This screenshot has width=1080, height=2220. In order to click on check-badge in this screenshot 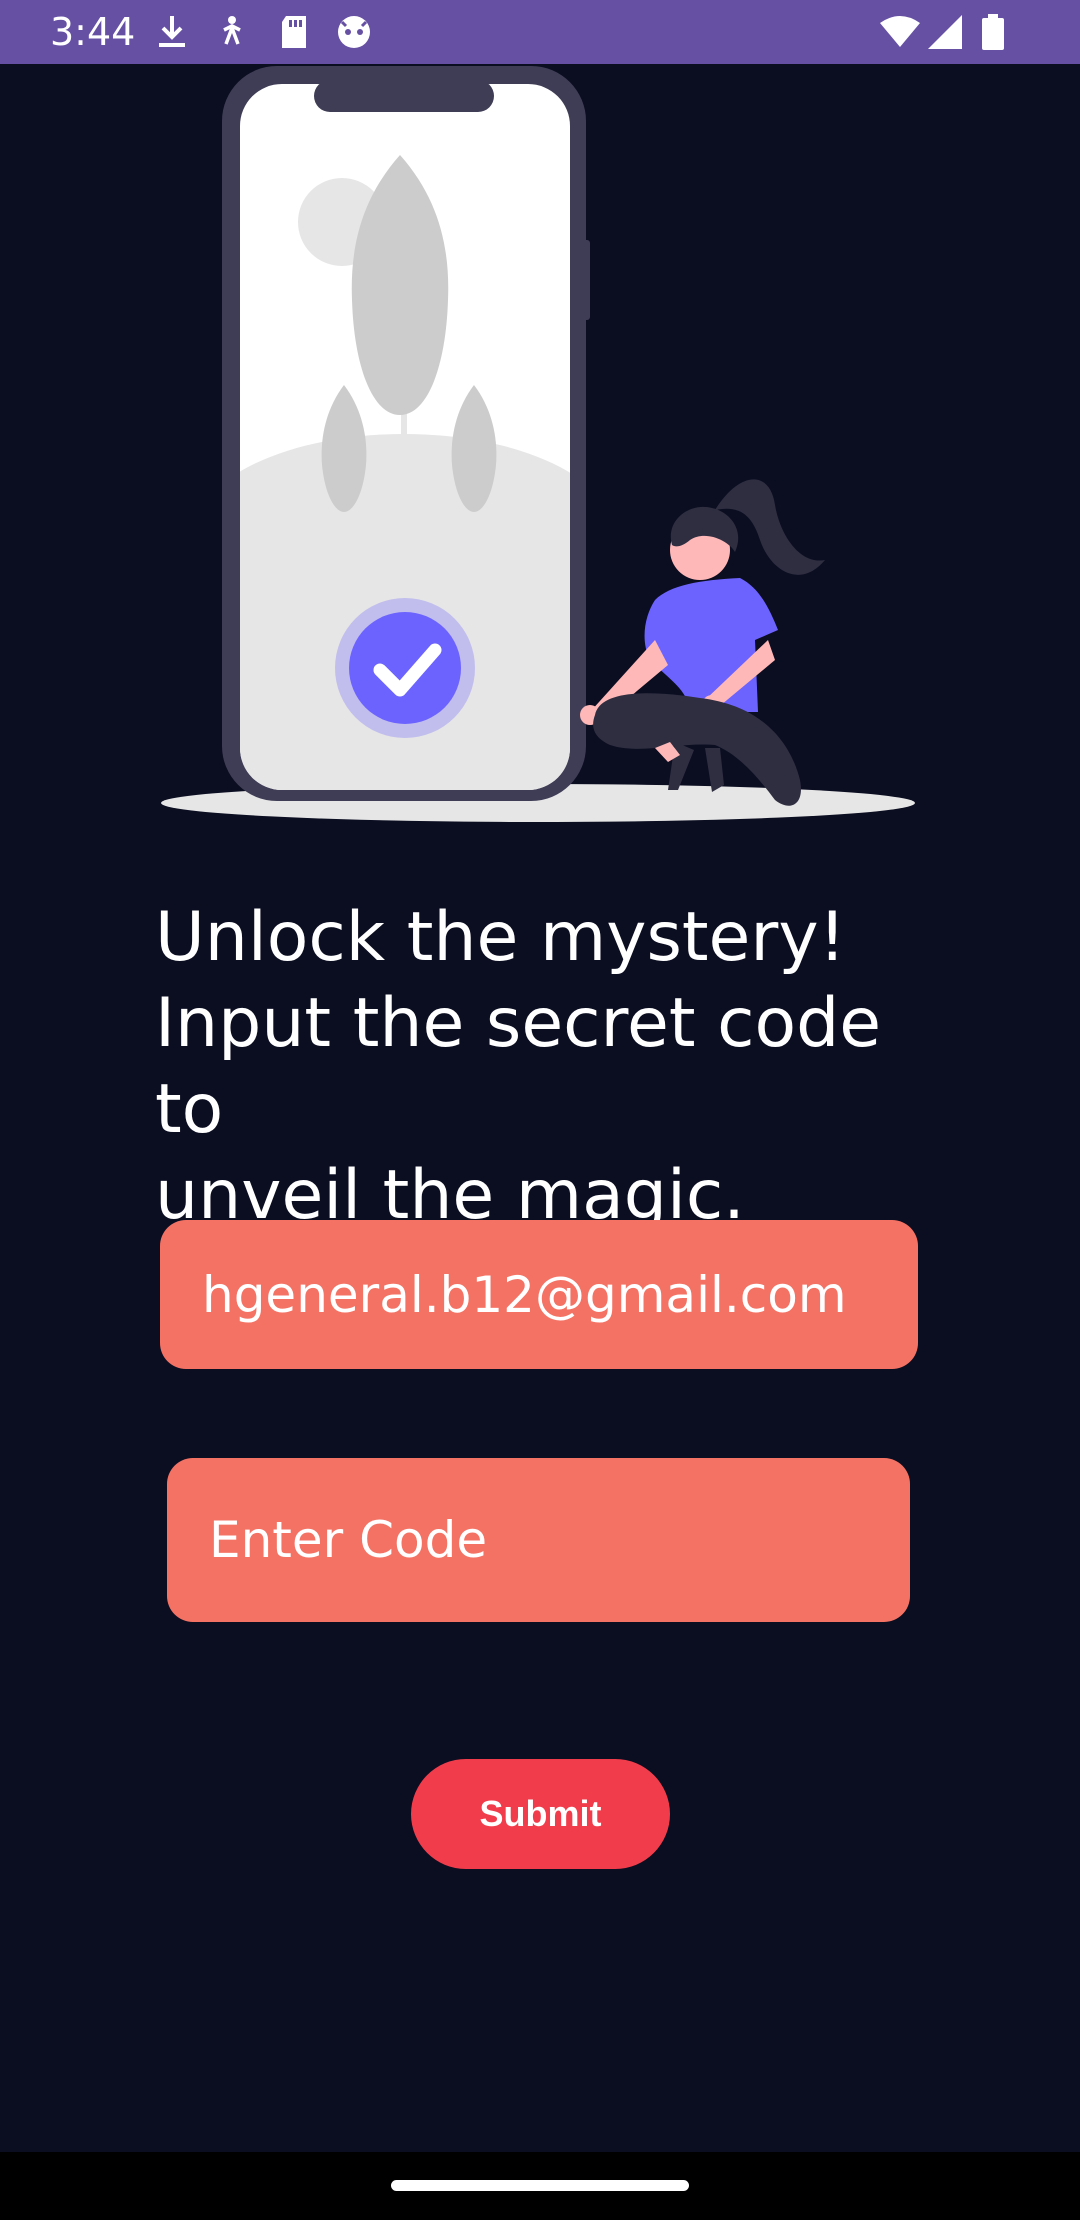, I will do `click(405, 668)`.